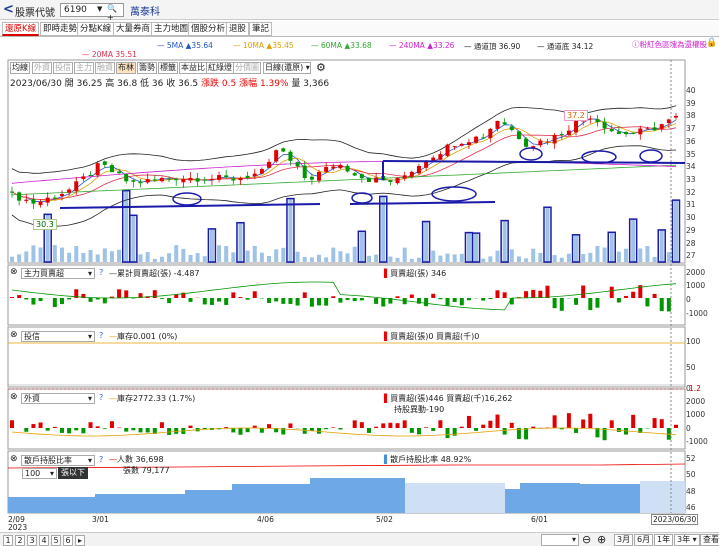  Describe the element at coordinates (601, 539) in the screenshot. I see `zoom-in-icon: ⊕` at that location.